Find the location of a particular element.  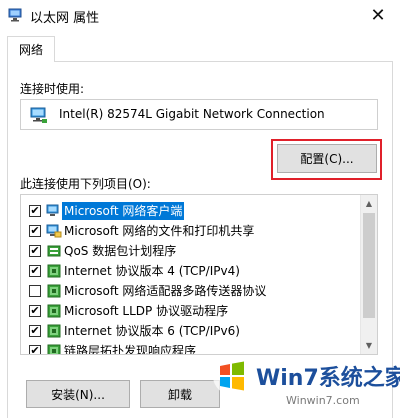

uninstall-button: 卸载 is located at coordinates (180, 394).